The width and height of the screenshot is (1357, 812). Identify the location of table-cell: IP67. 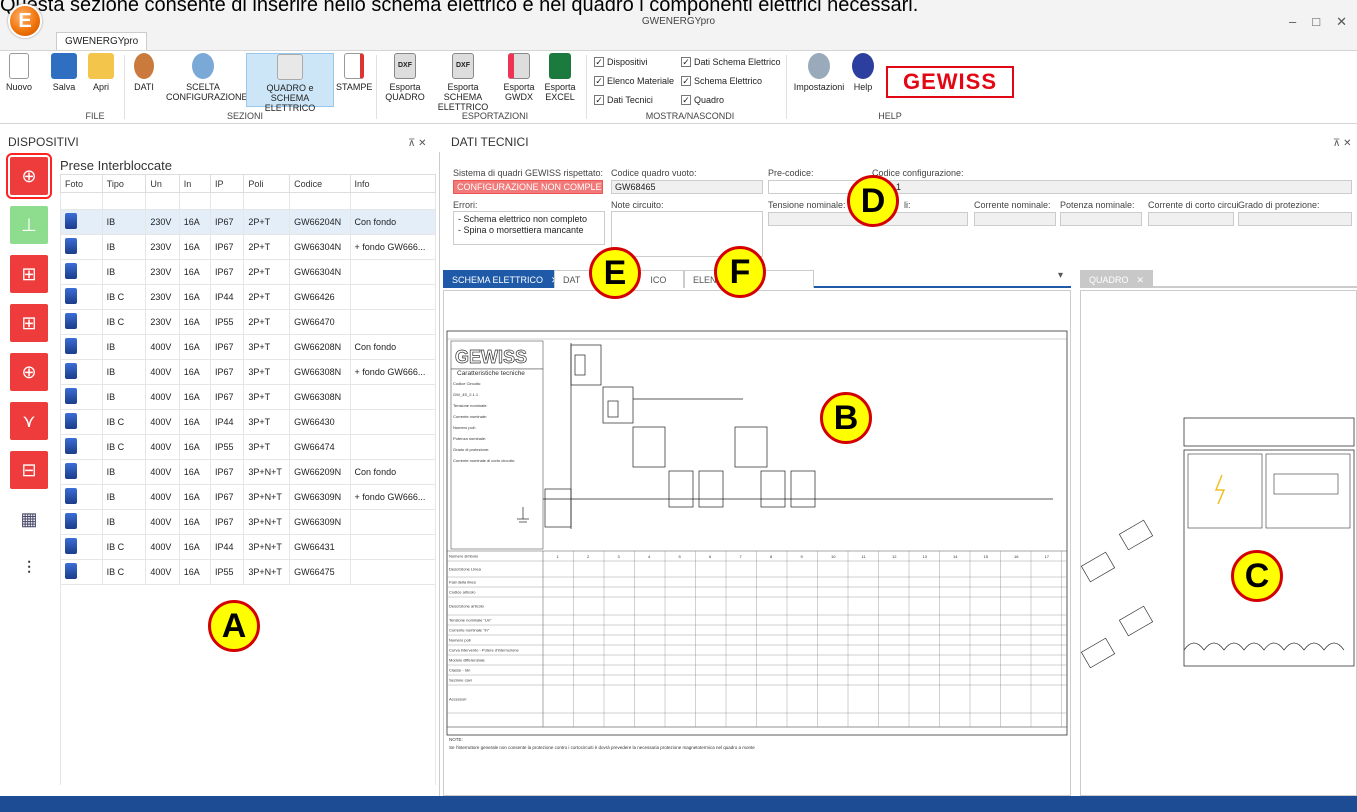
(227, 347).